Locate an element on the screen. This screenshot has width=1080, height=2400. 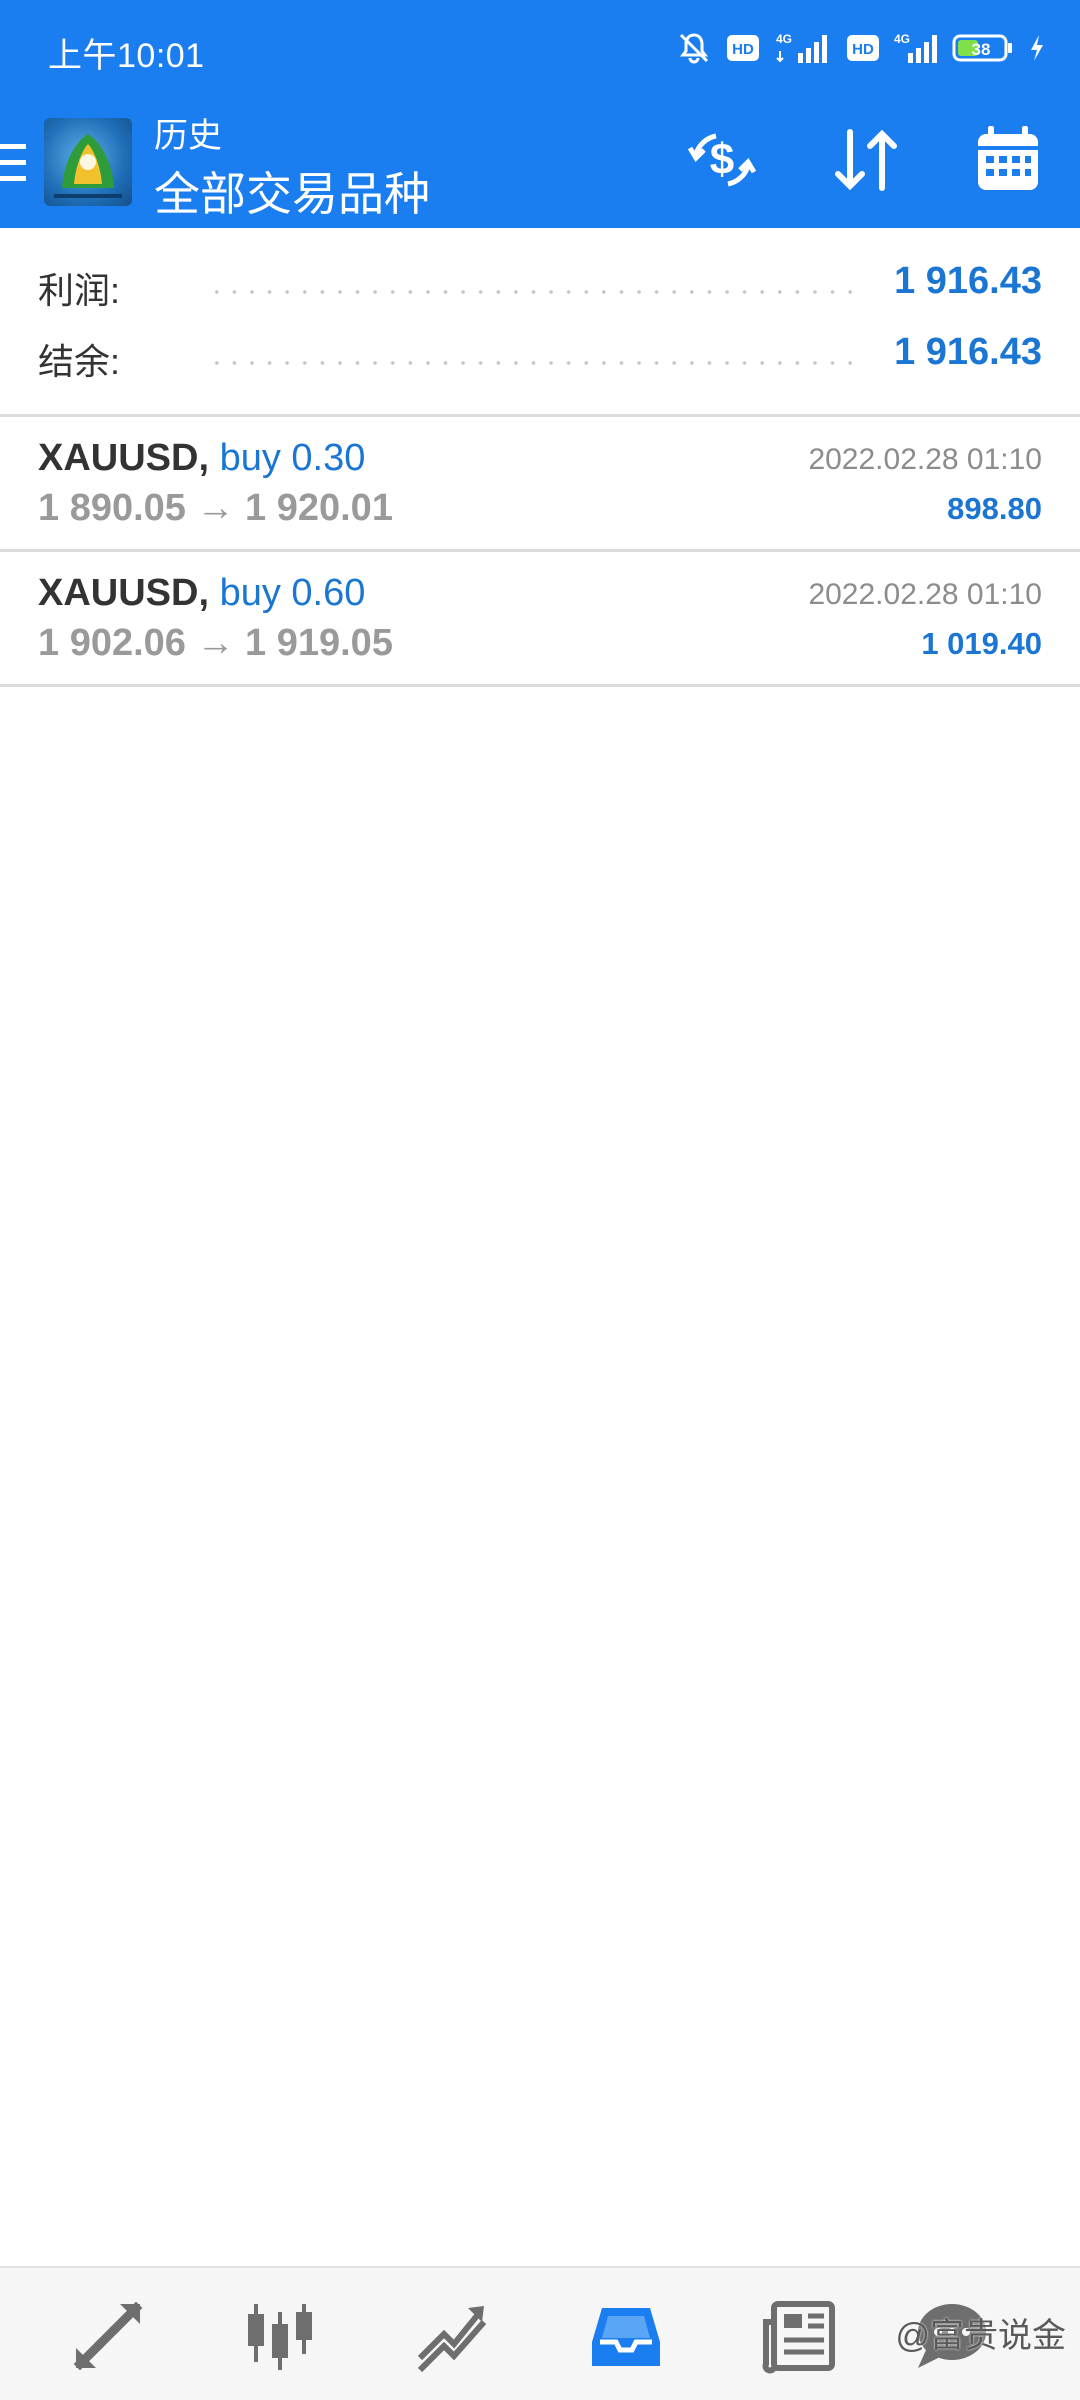
news-icon is located at coordinates (800, 2336).